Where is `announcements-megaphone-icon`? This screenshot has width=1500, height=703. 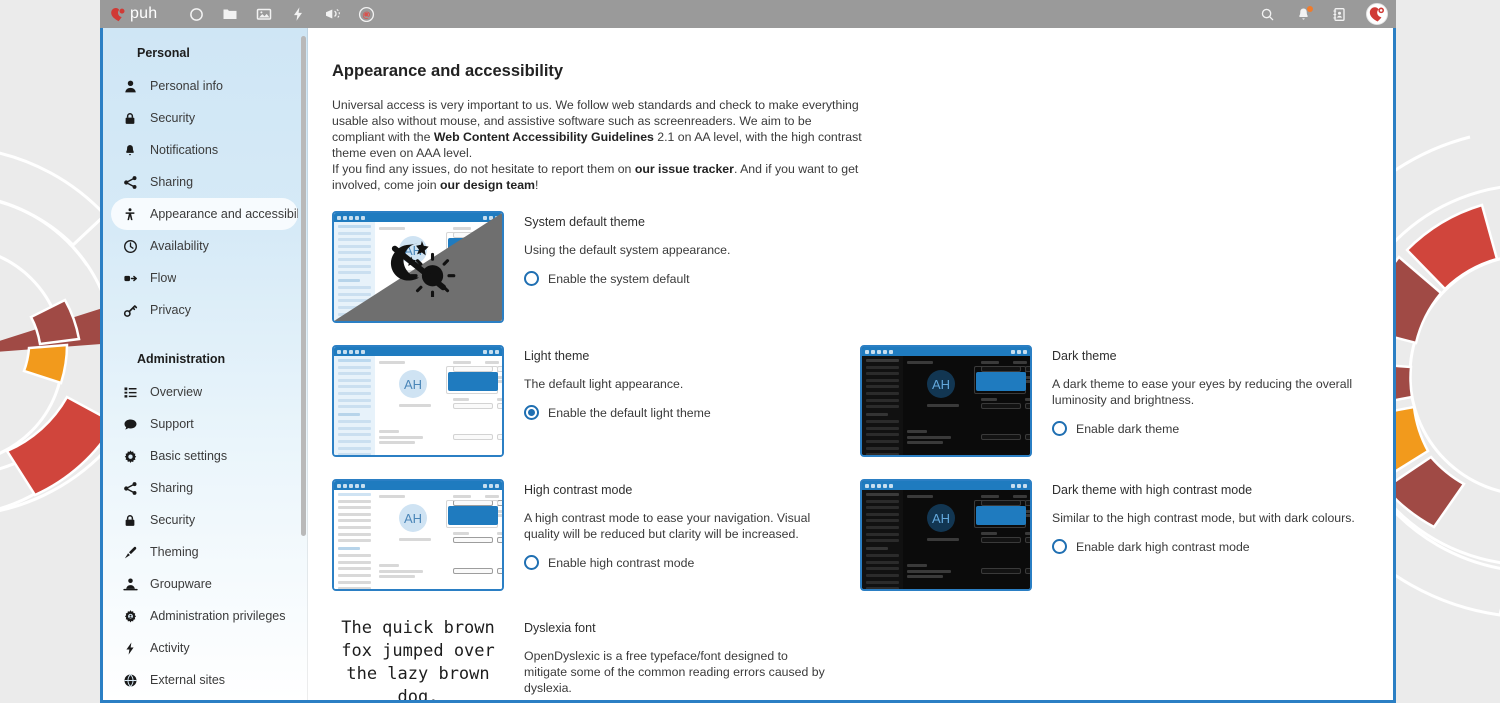
announcements-megaphone-icon is located at coordinates (332, 14).